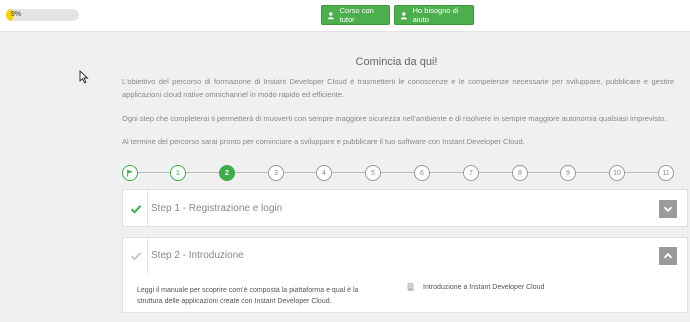  I want to click on tutor-course-button: Corso con tutor, so click(355, 15).